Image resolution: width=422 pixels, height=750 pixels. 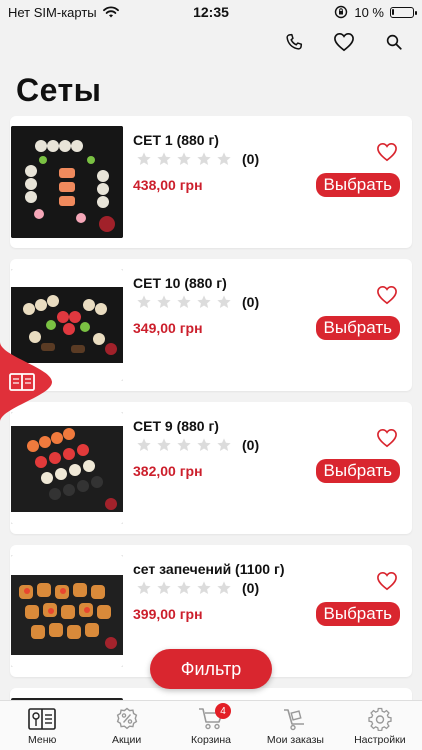 What do you see at coordinates (403, 12) in the screenshot?
I see `battery-icon` at bounding box center [403, 12].